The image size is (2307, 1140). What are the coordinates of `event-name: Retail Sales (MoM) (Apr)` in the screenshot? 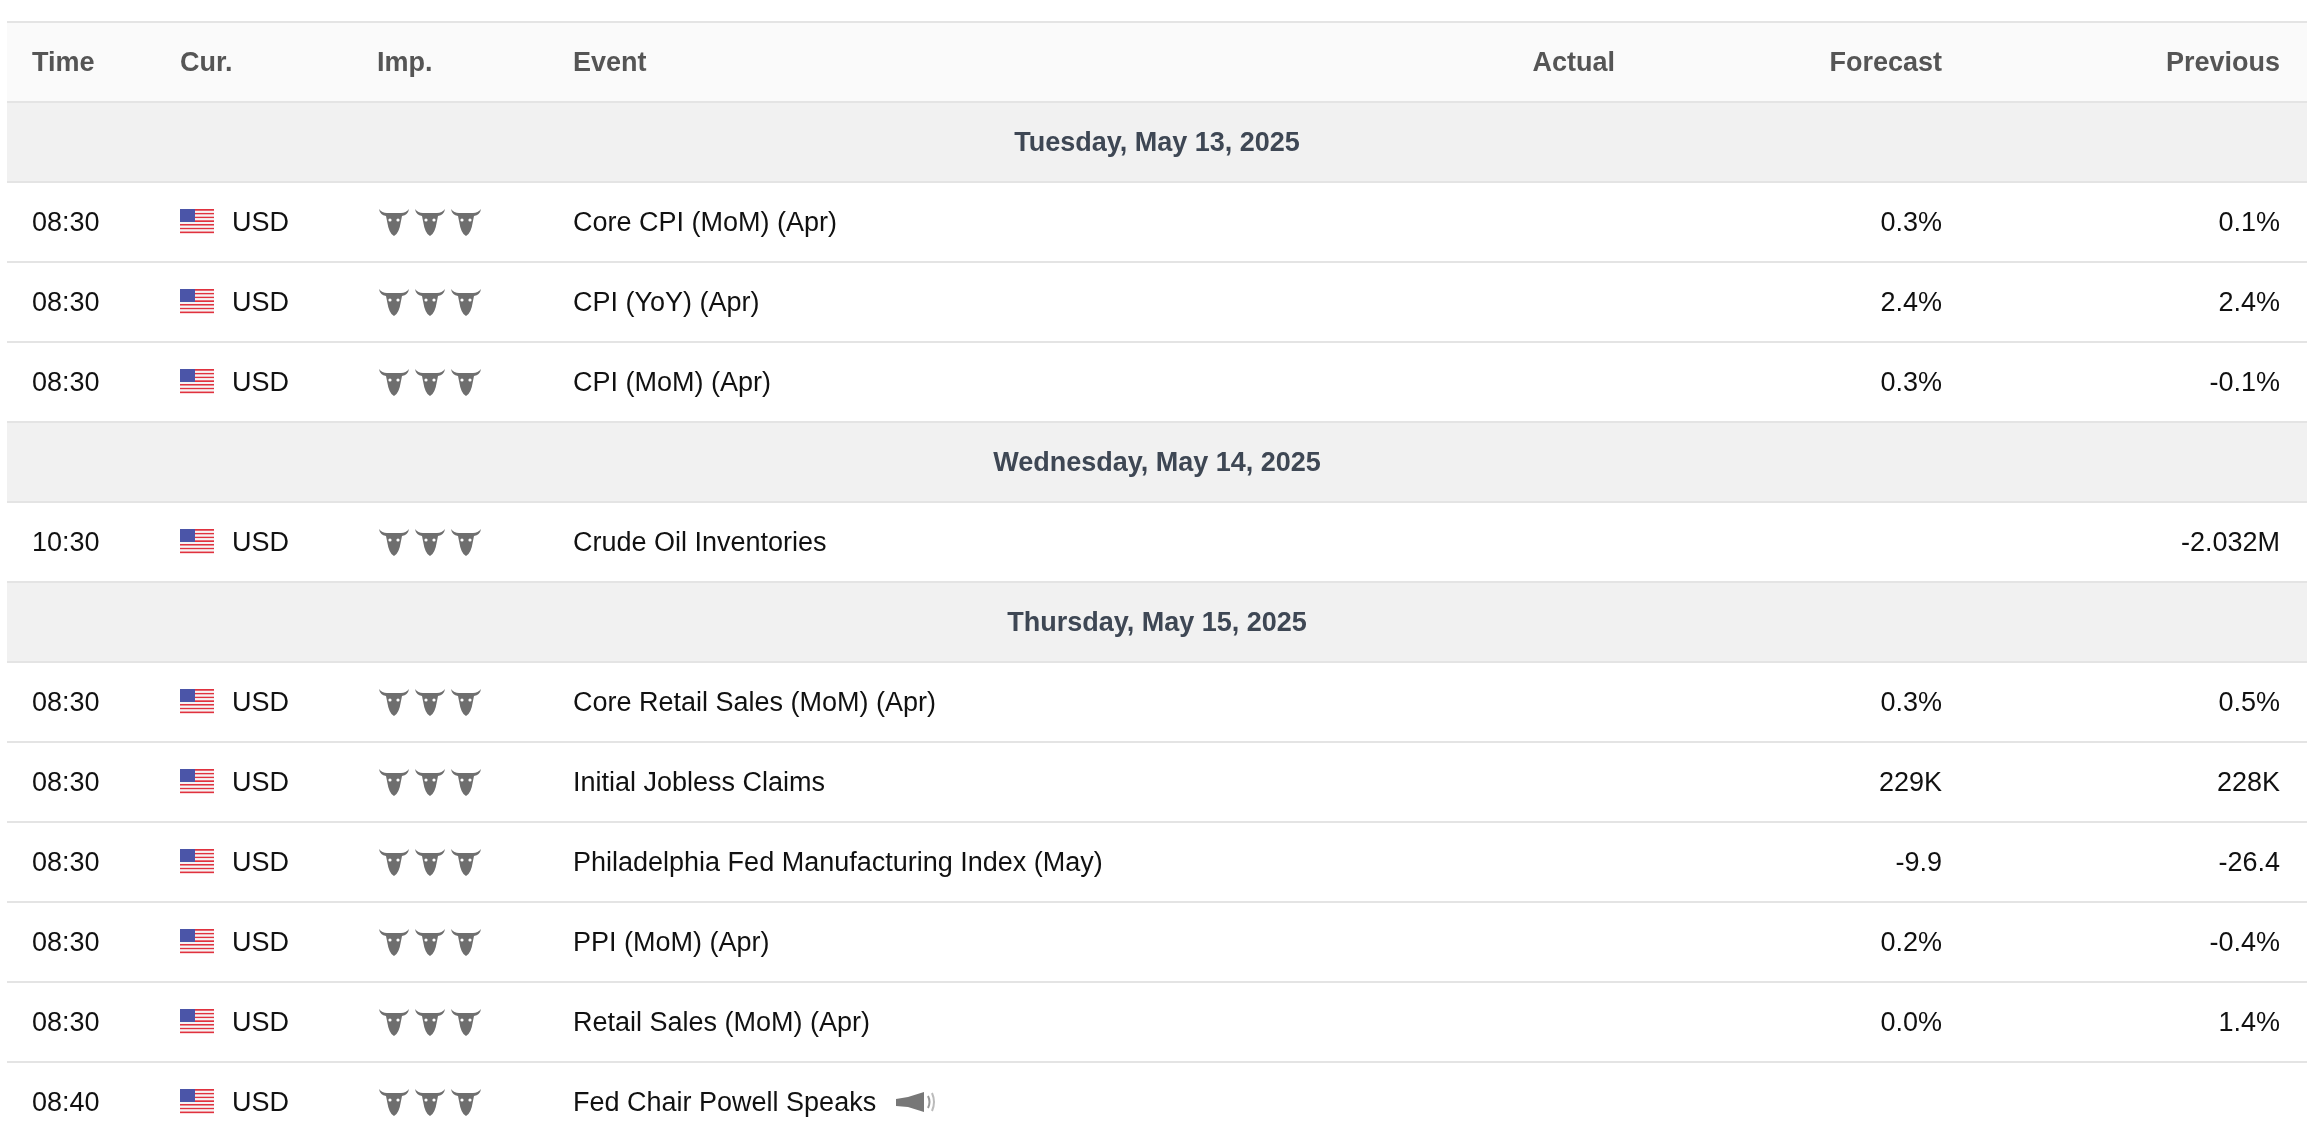 It's located at (722, 1022).